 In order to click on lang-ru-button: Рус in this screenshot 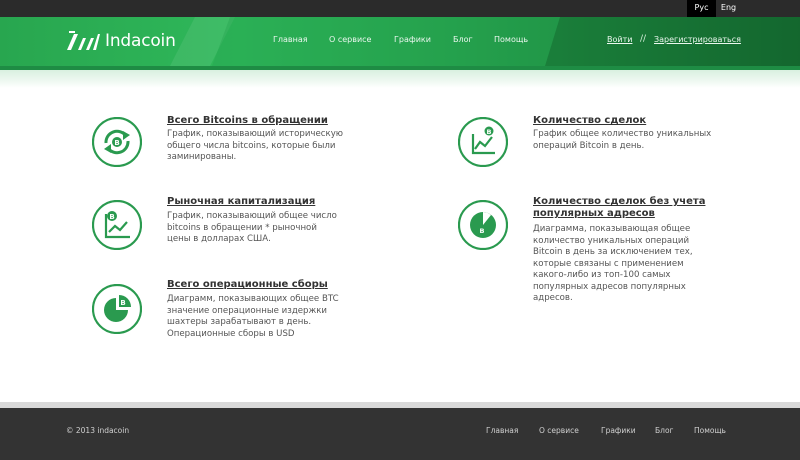, I will do `click(701, 8)`.